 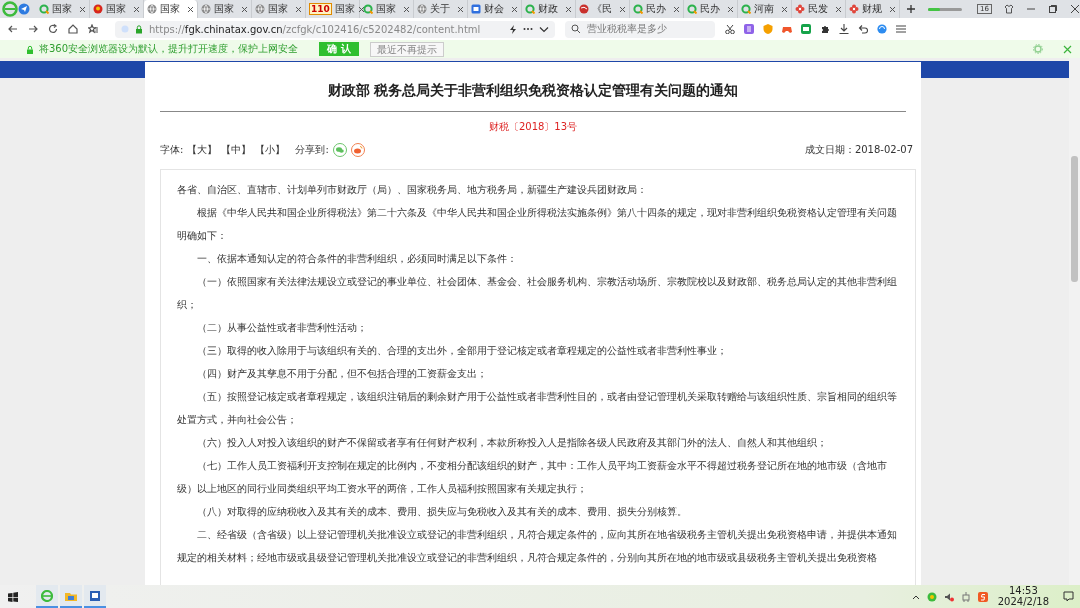 What do you see at coordinates (528, 29) in the screenshot?
I see `more-icon` at bounding box center [528, 29].